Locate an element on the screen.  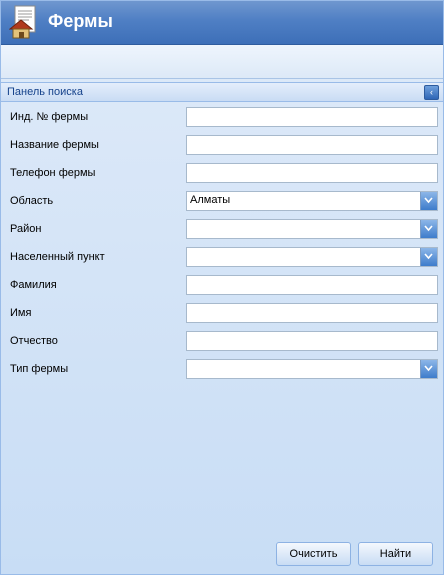
farm-name-input is located at coordinates (312, 145).